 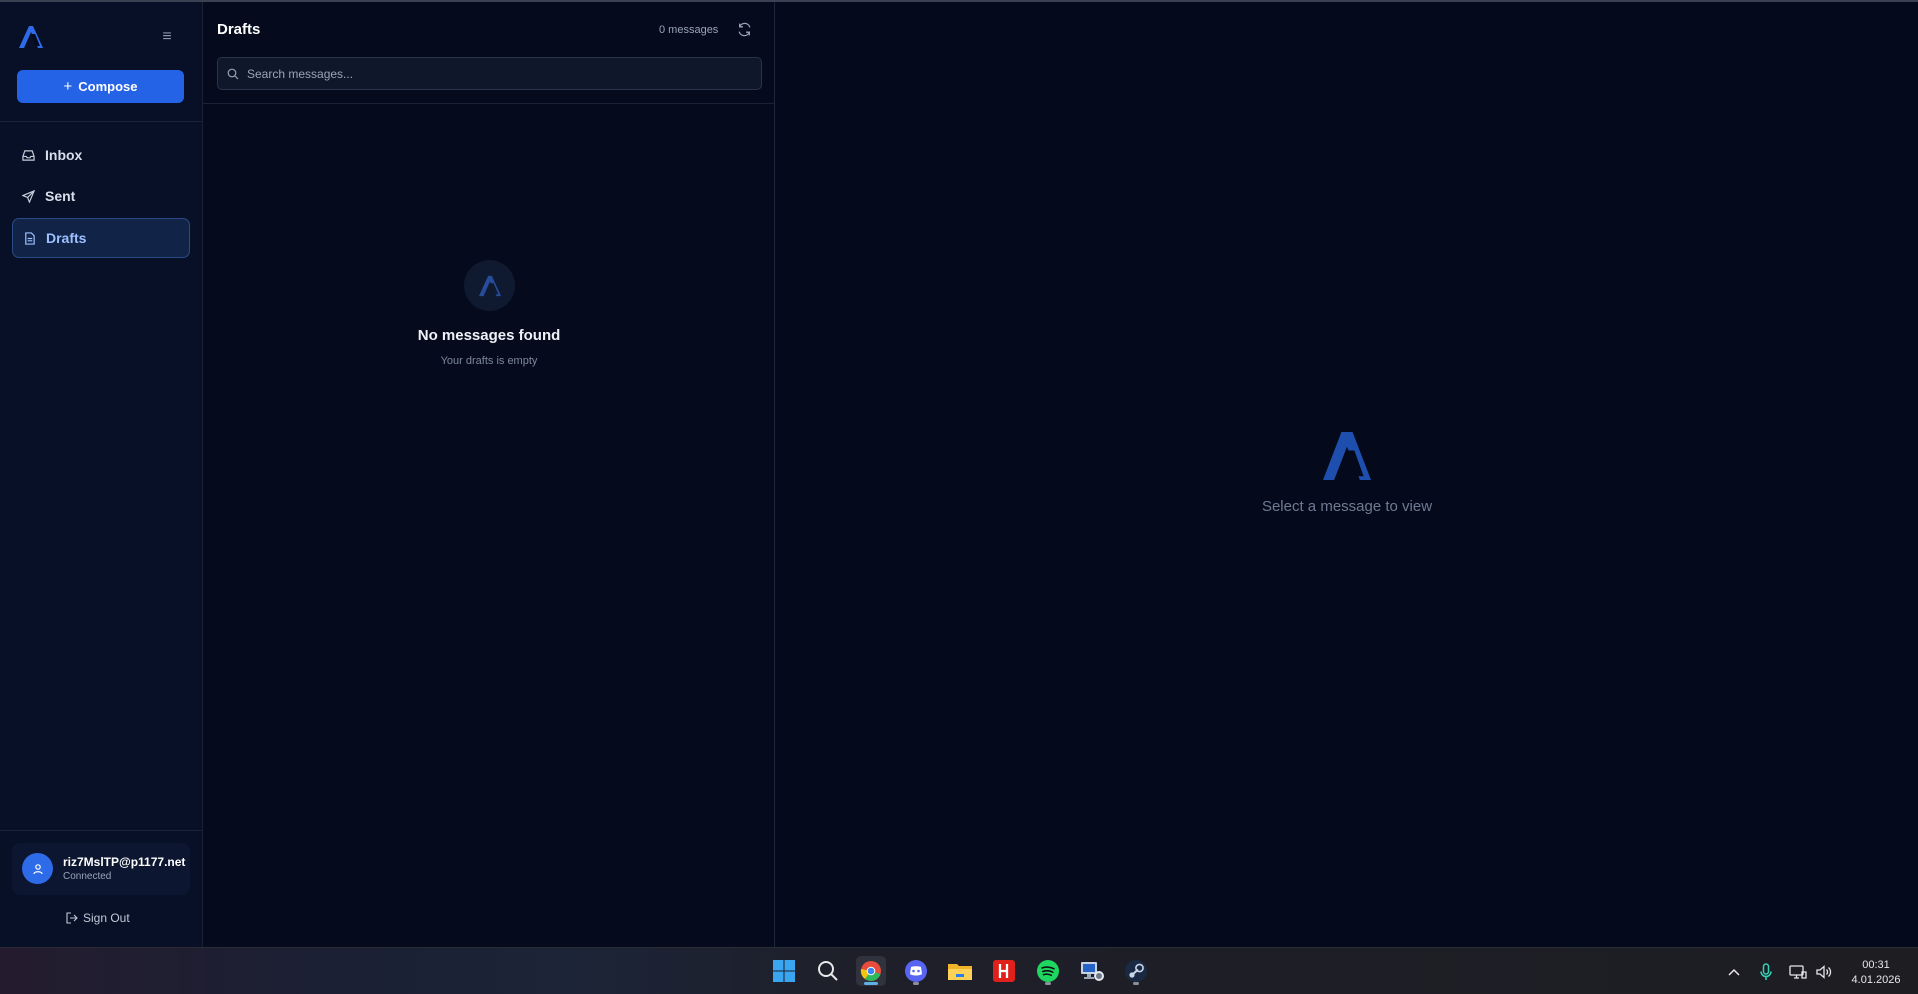 What do you see at coordinates (68, 86) in the screenshot?
I see `plus-icon: +` at bounding box center [68, 86].